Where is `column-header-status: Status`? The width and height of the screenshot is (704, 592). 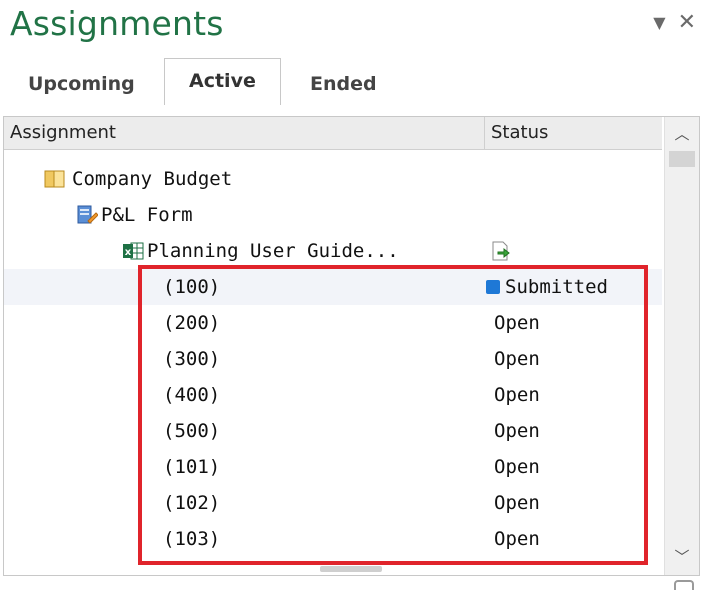 column-header-status: Status is located at coordinates (573, 133).